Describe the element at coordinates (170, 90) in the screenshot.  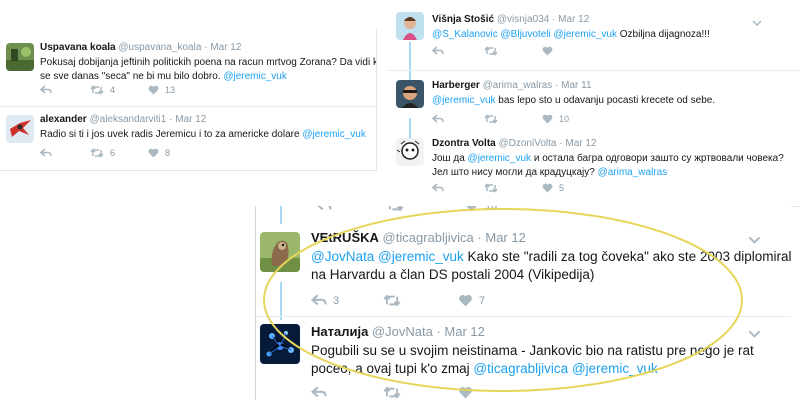
I see `like-count: 13` at that location.